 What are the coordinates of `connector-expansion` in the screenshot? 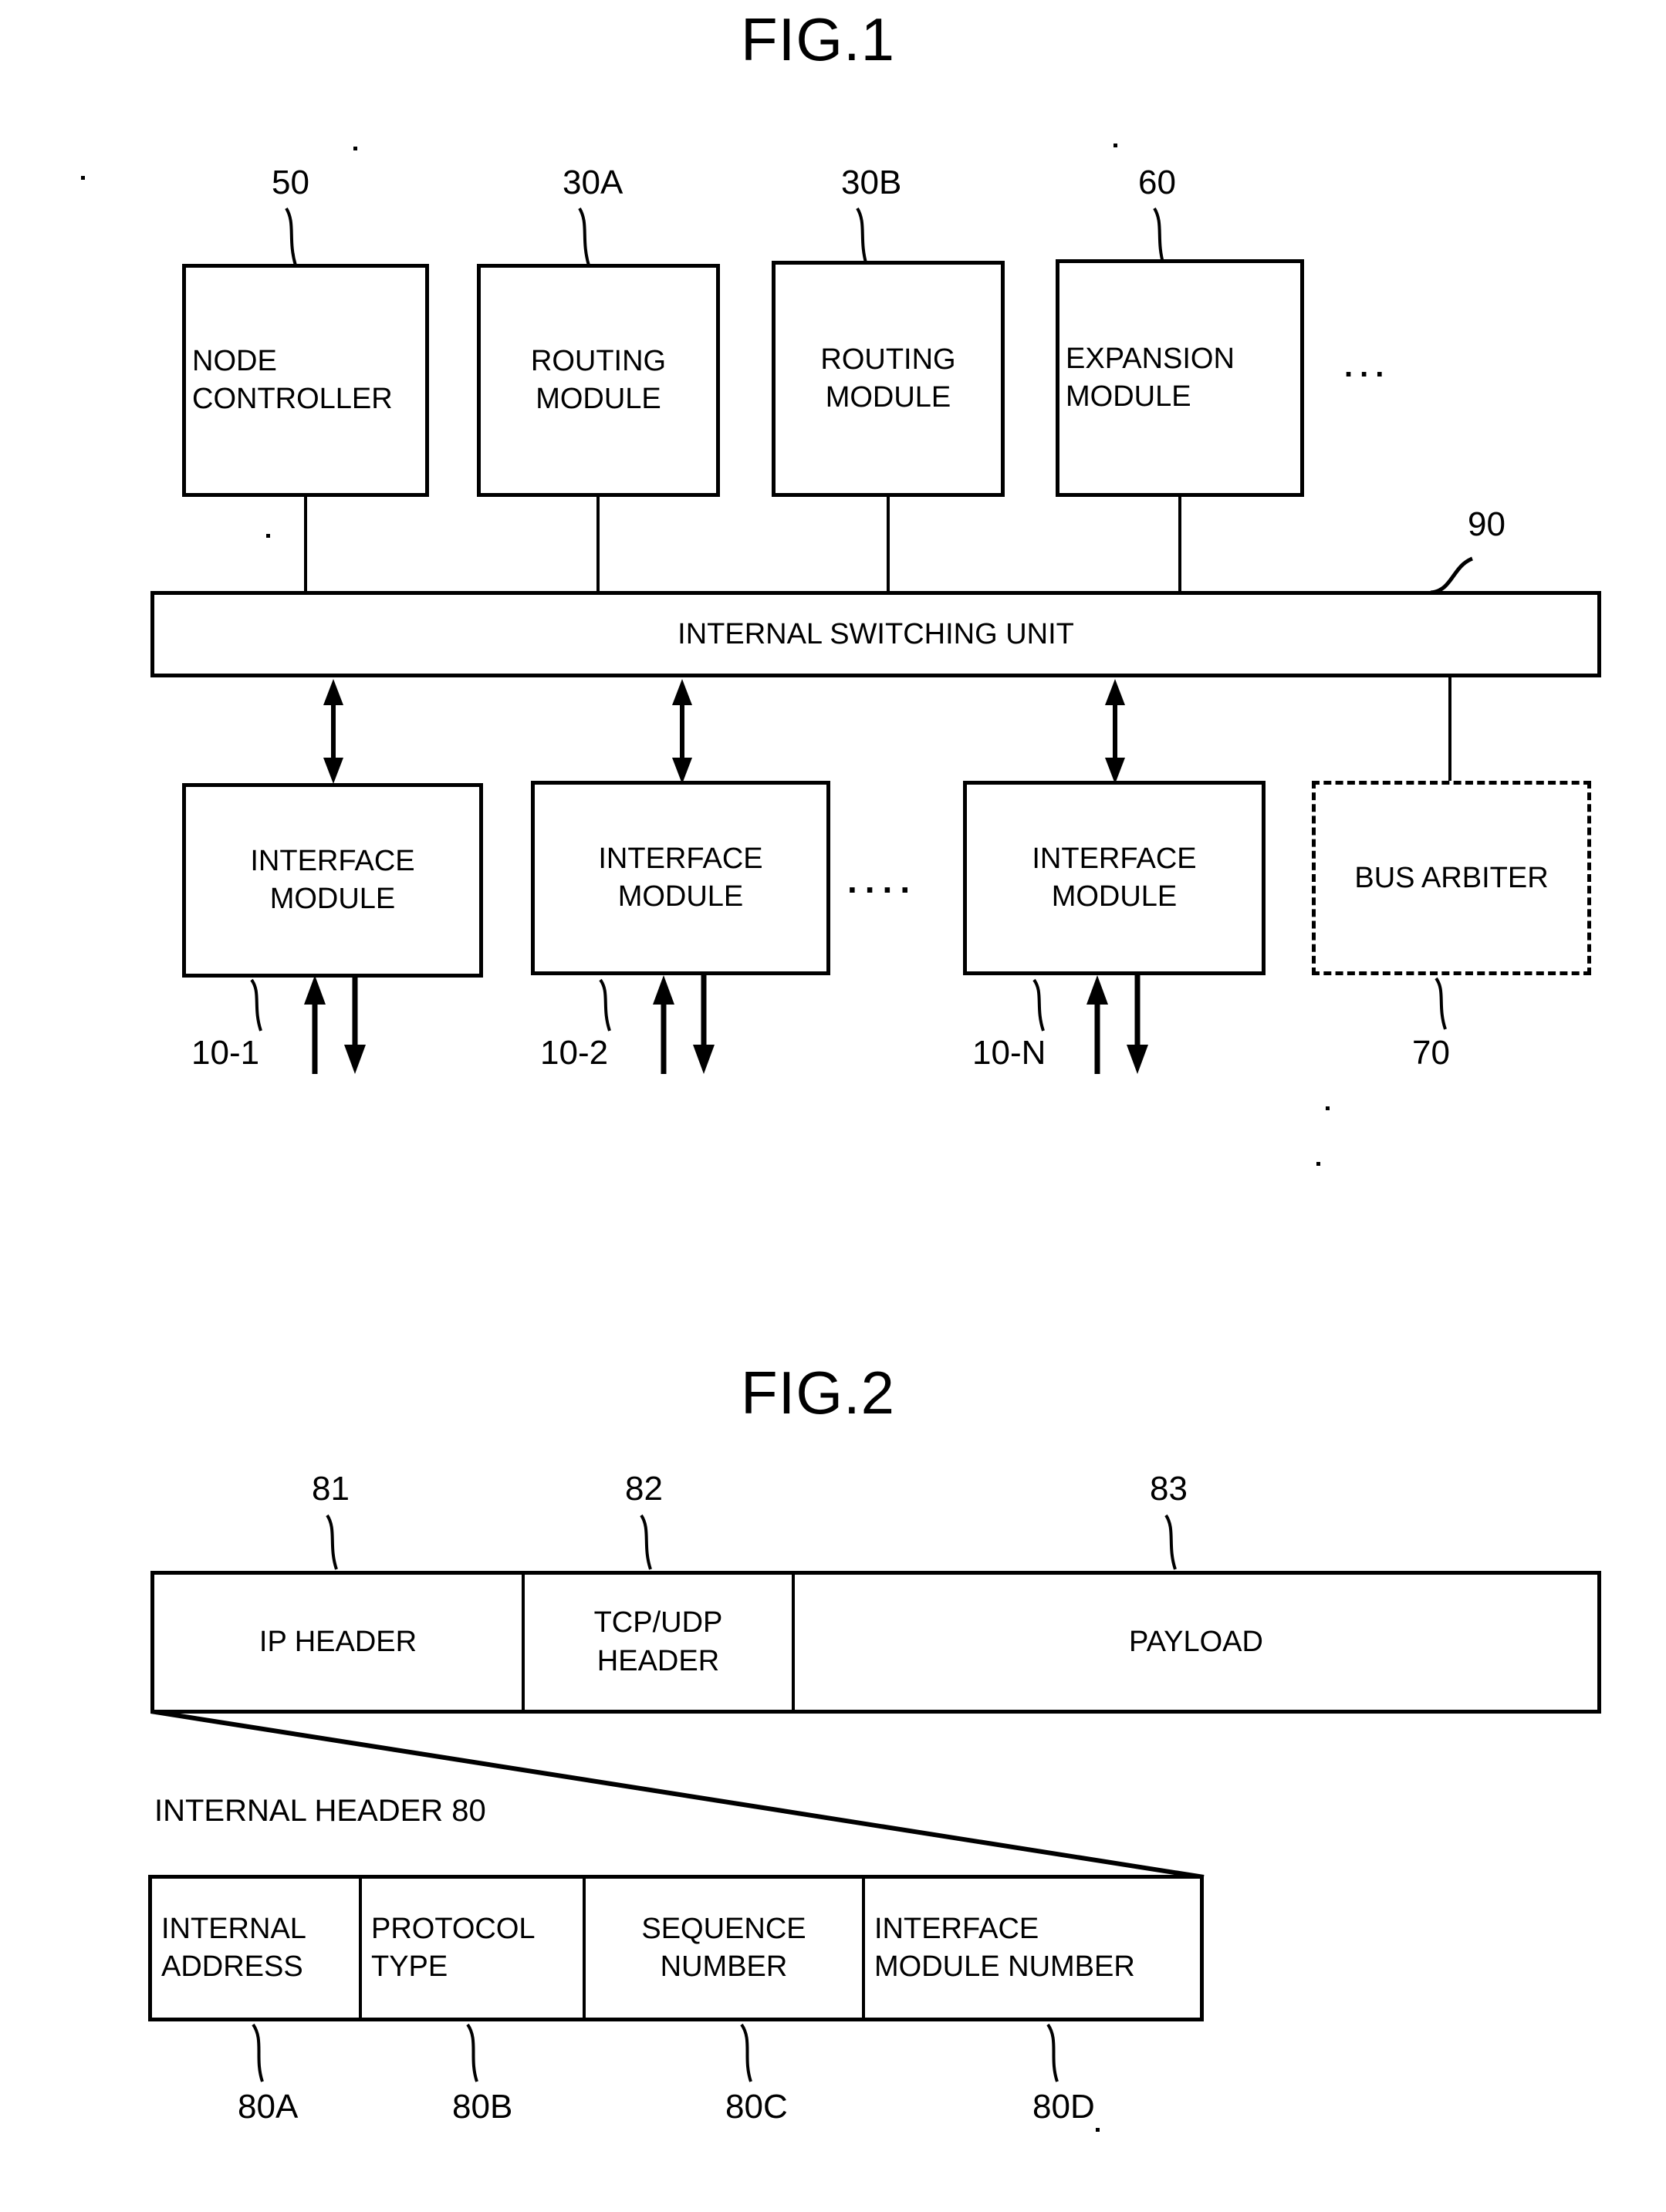 It's located at (1179, 545).